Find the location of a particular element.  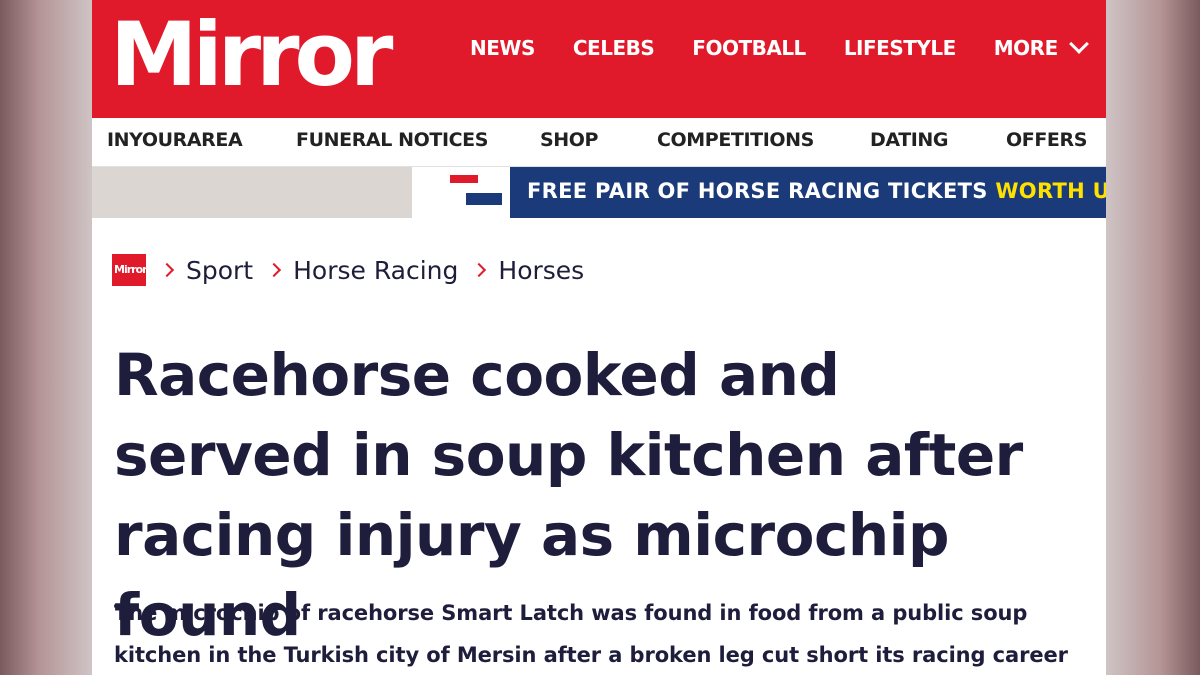

mirror-logo: Mirror is located at coordinates (251, 57).